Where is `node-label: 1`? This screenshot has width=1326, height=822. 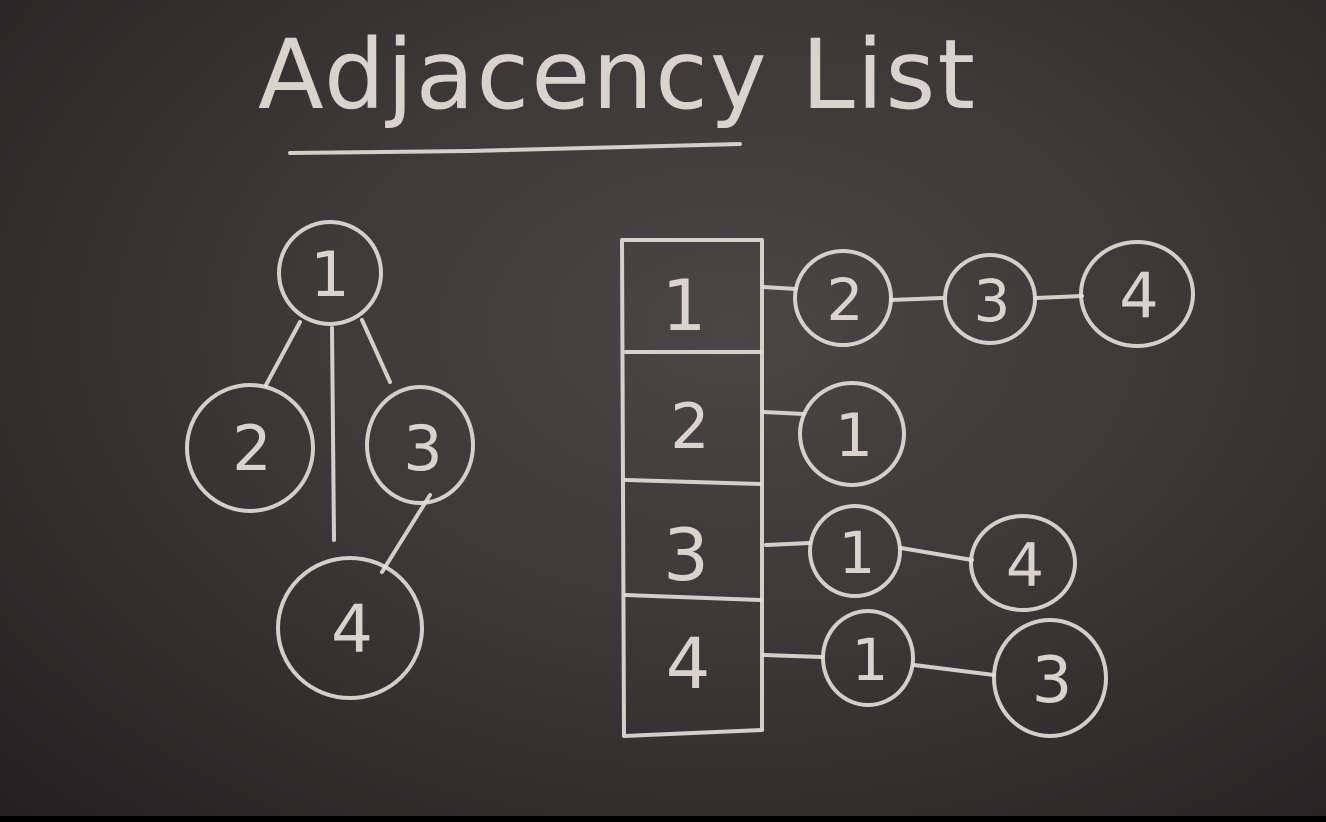 node-label: 1 is located at coordinates (329, 274).